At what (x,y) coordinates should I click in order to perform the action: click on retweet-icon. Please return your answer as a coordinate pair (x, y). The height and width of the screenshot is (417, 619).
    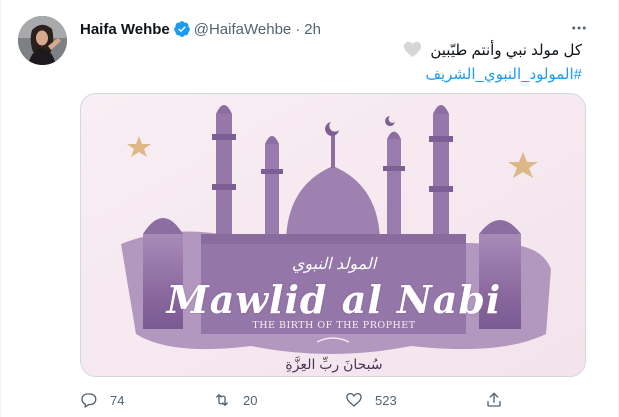
    Looking at the image, I should click on (222, 400).